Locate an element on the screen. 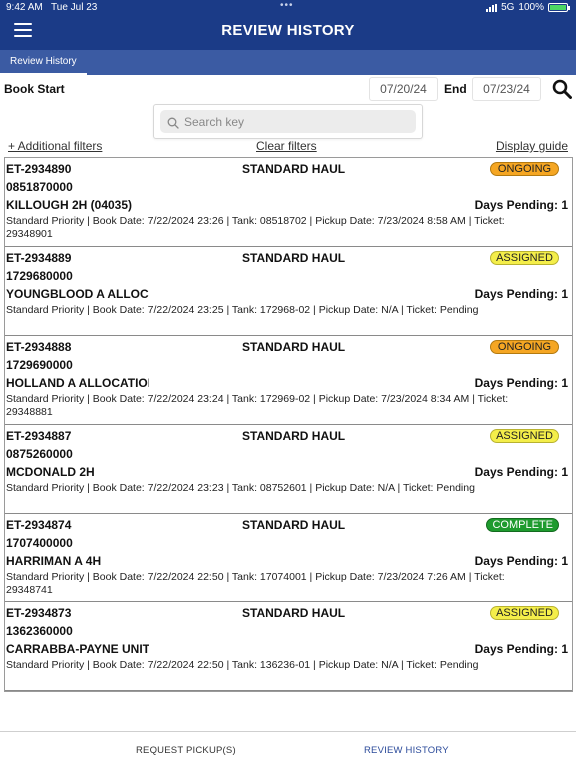 The image size is (576, 768). status-indicators: 5G 100% is located at coordinates (528, 7).